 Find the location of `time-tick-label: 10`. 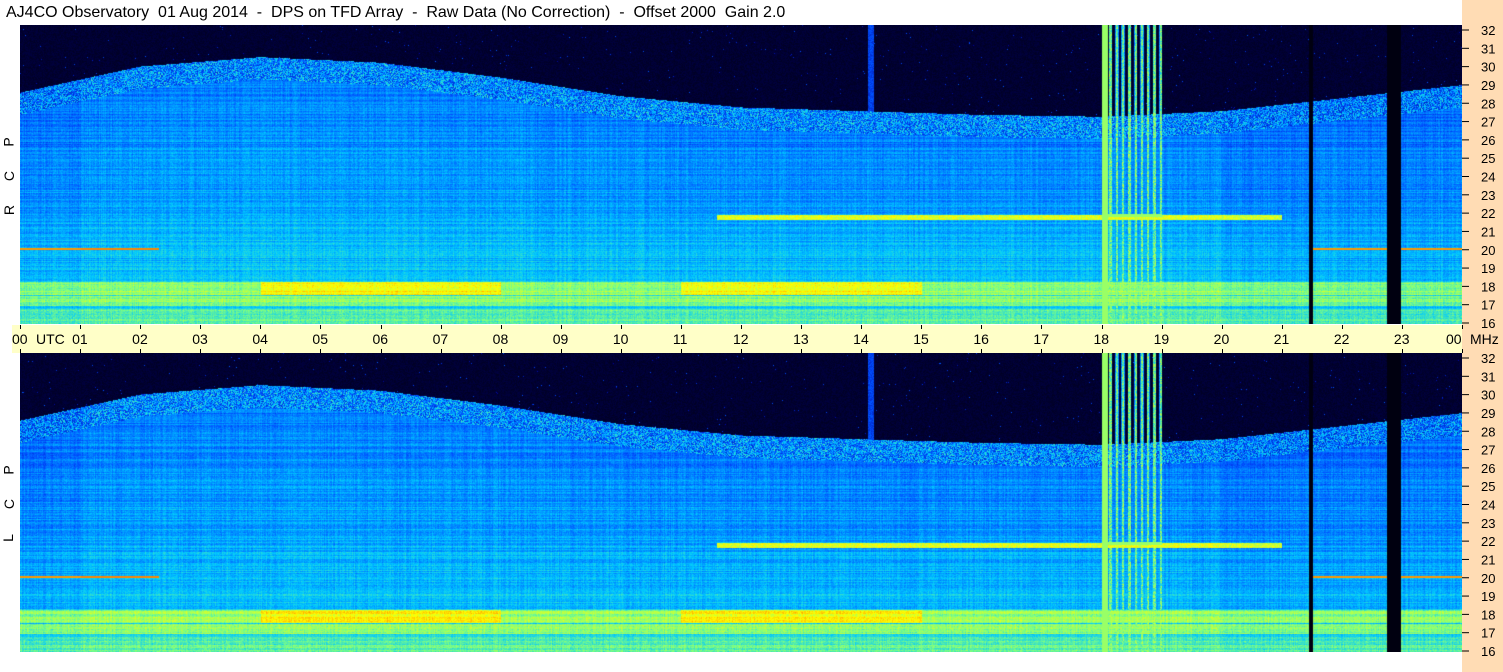

time-tick-label: 10 is located at coordinates (620, 339).